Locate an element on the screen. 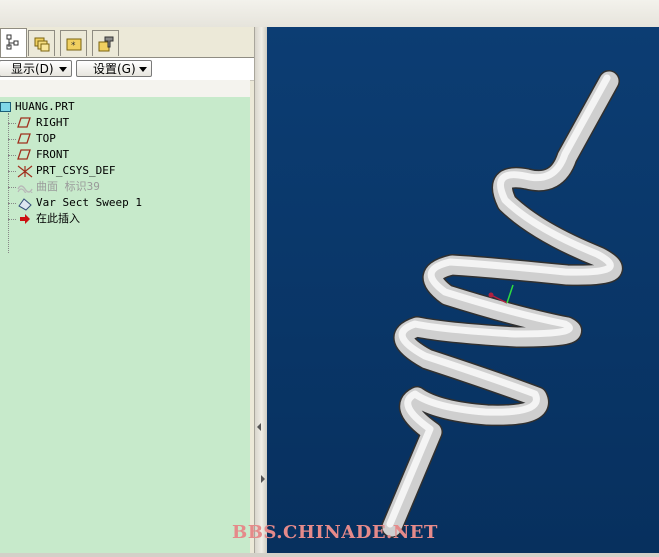  tree-item-front: FRONT is located at coordinates (125, 155).